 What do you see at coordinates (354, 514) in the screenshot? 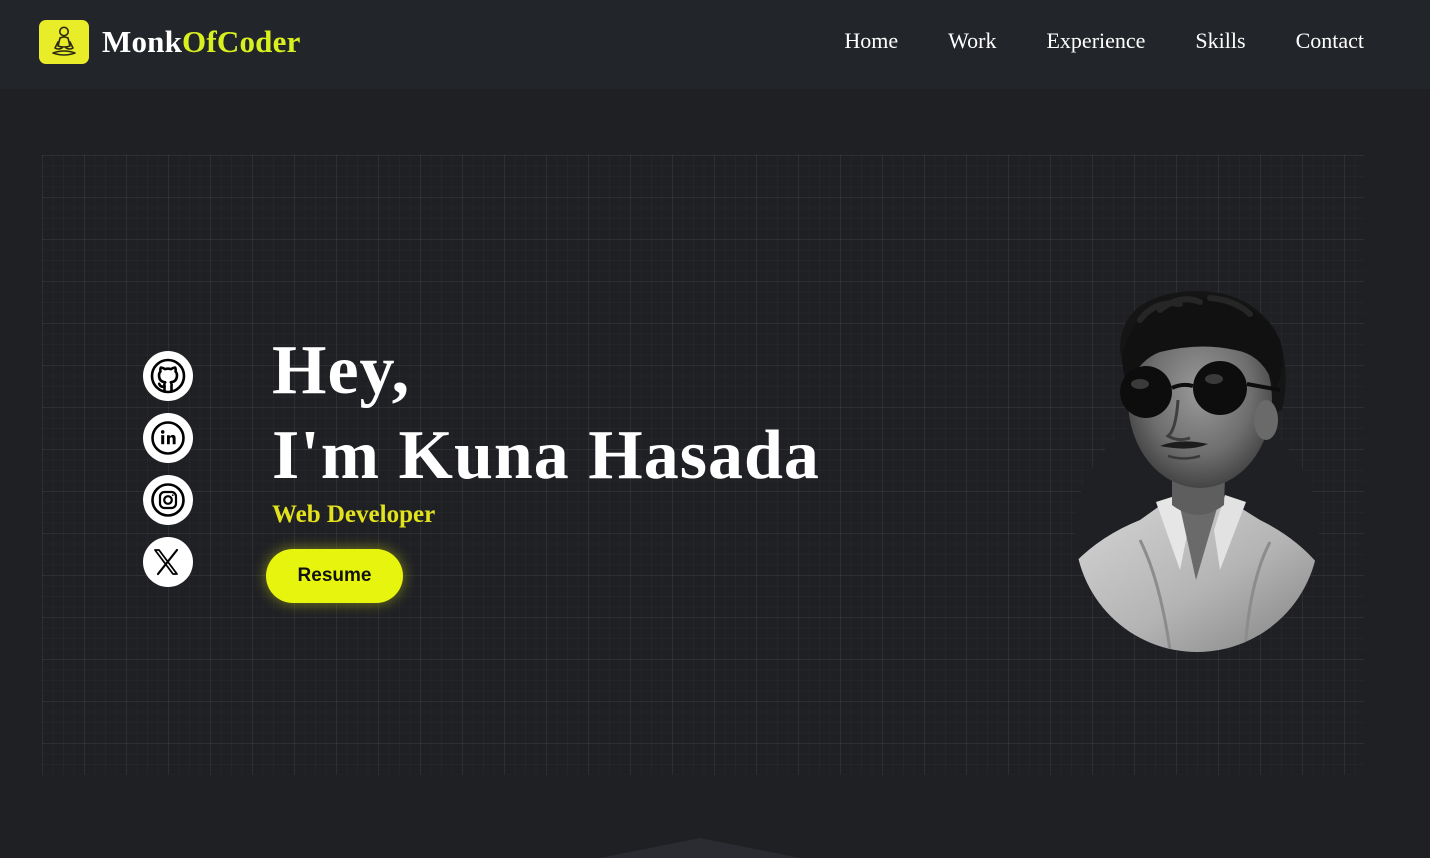
I see `hero-role: Web Developer` at bounding box center [354, 514].